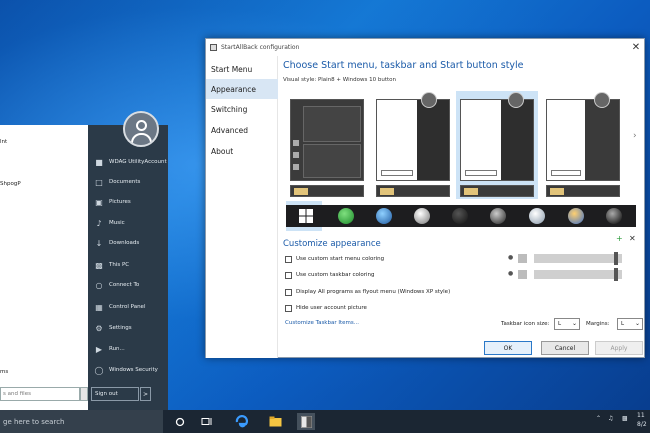 This screenshot has width=650, height=433. Describe the element at coordinates (117, 223) in the screenshot. I see `start-item-label: Music` at that location.